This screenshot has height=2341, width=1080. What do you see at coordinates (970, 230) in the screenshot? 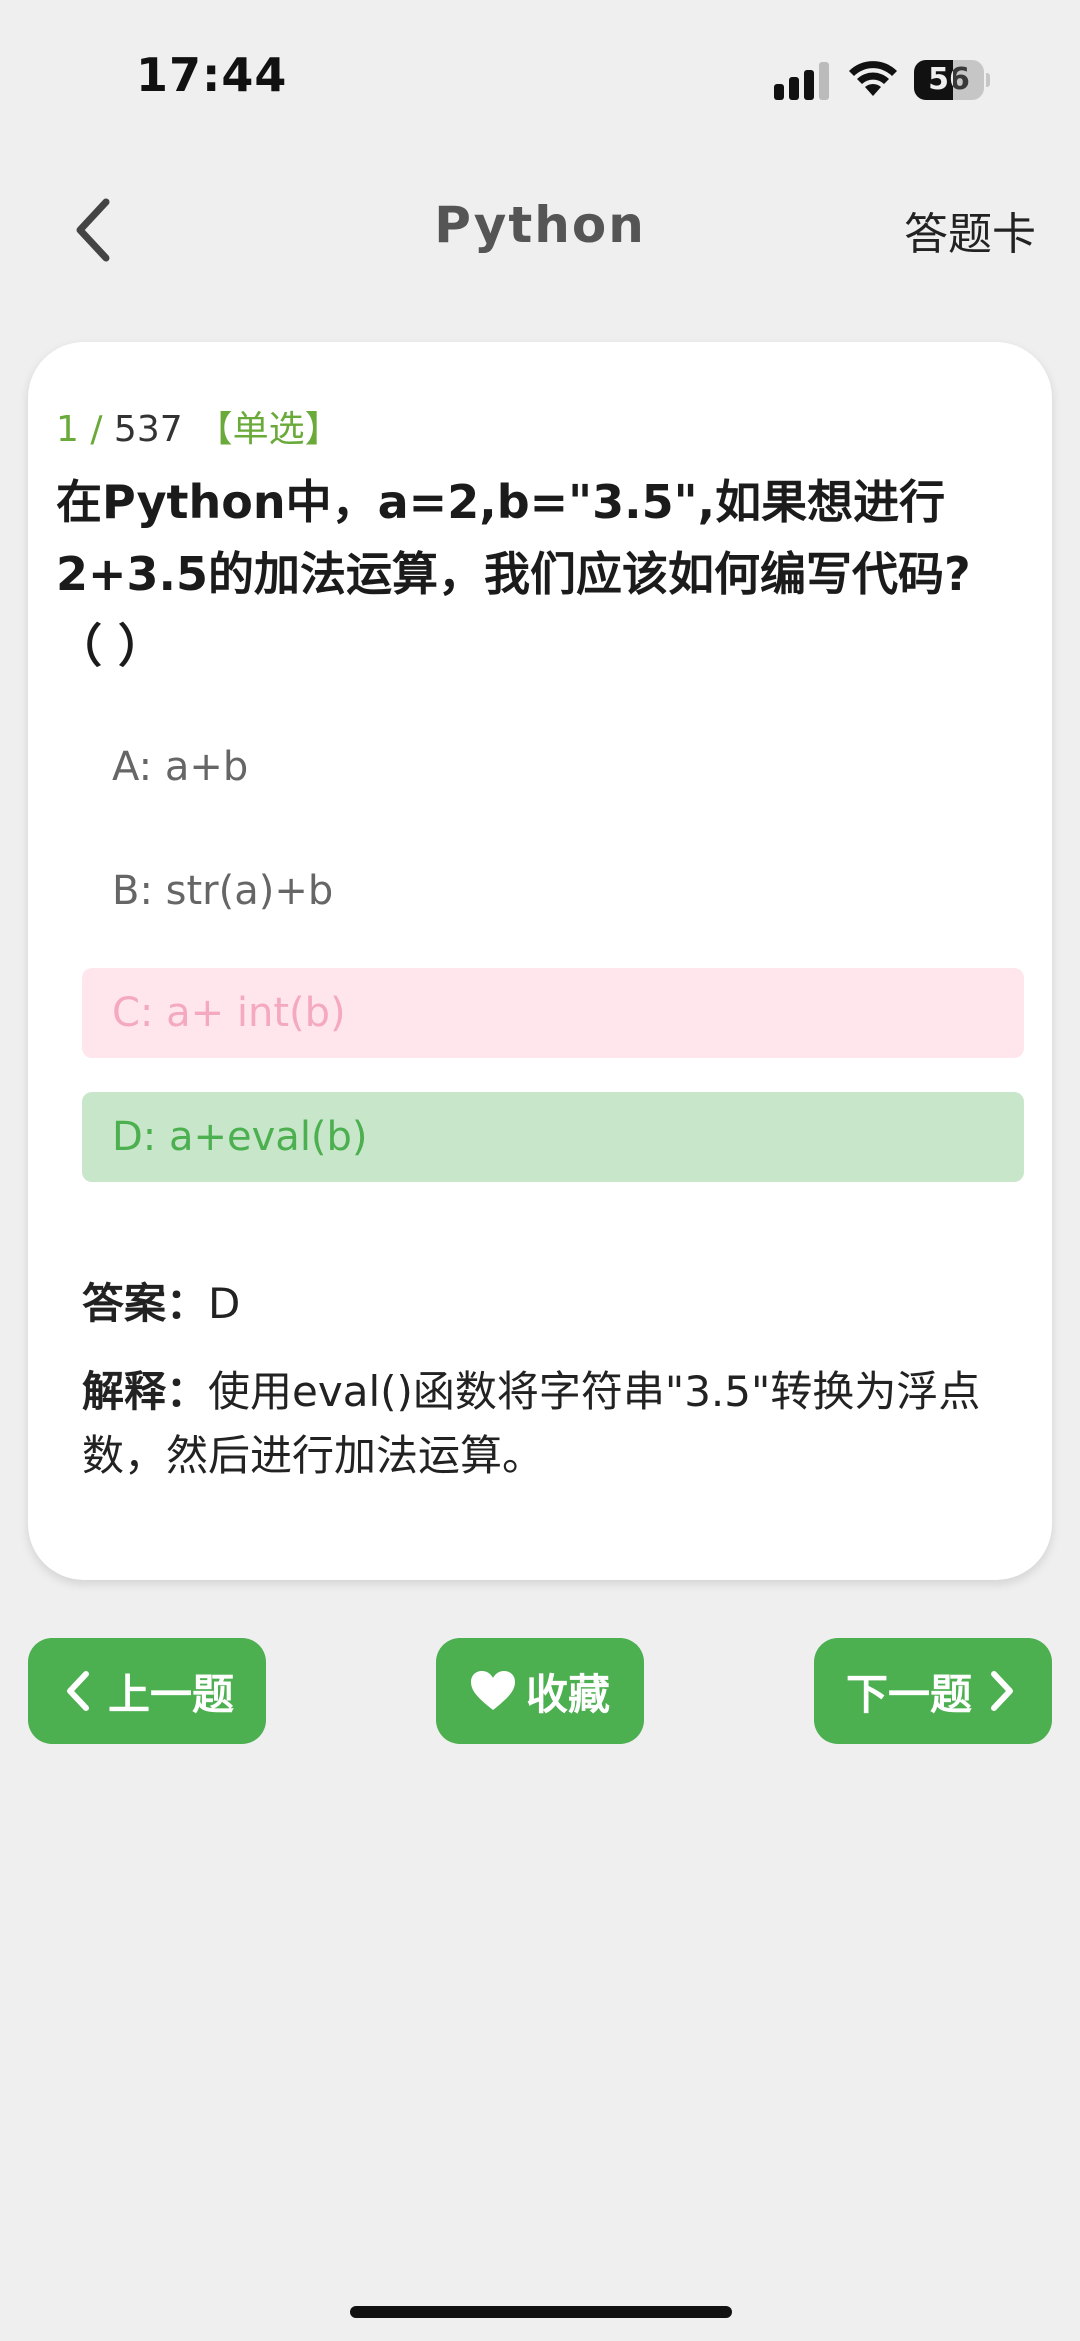
I see `answer-card-button: 答题卡` at bounding box center [970, 230].